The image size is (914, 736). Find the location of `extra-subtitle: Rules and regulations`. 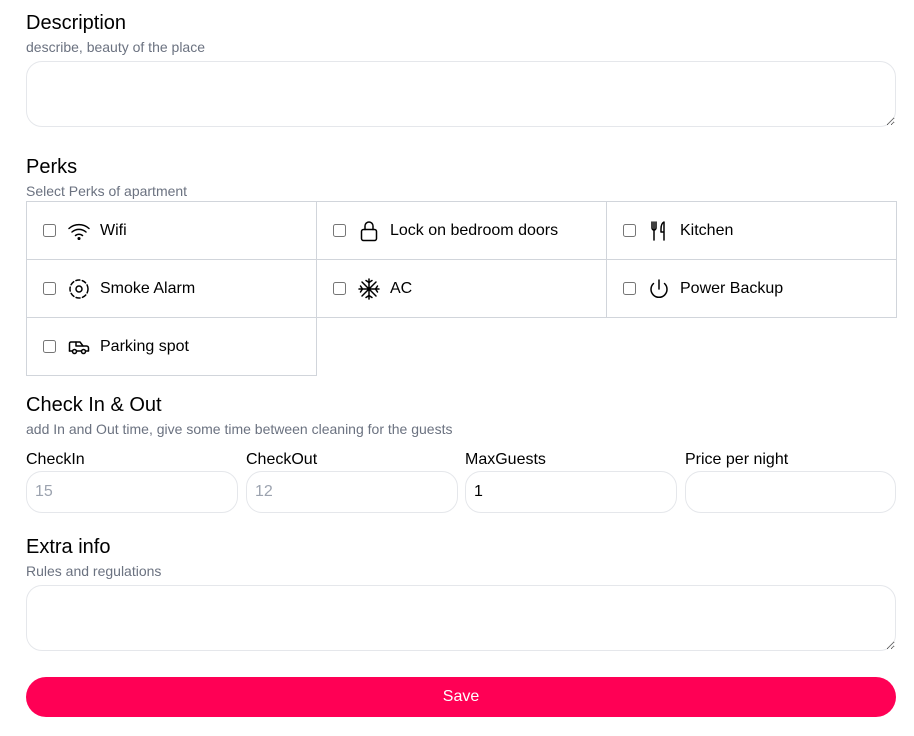

extra-subtitle: Rules and regulations is located at coordinates (94, 571).